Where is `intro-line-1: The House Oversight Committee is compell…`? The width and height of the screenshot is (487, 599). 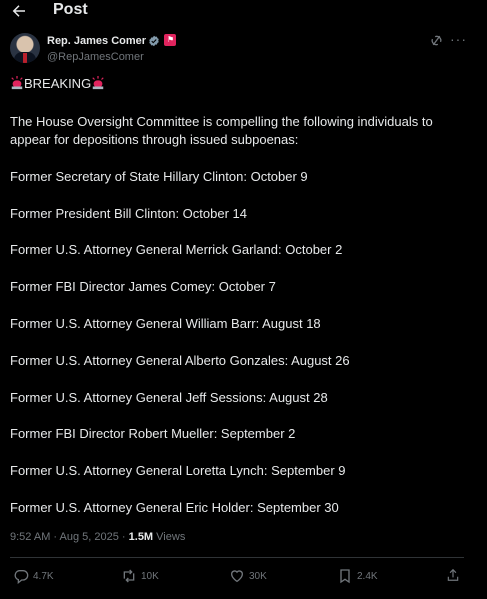 intro-line-1: The House Oversight Committee is compell… is located at coordinates (221, 121).